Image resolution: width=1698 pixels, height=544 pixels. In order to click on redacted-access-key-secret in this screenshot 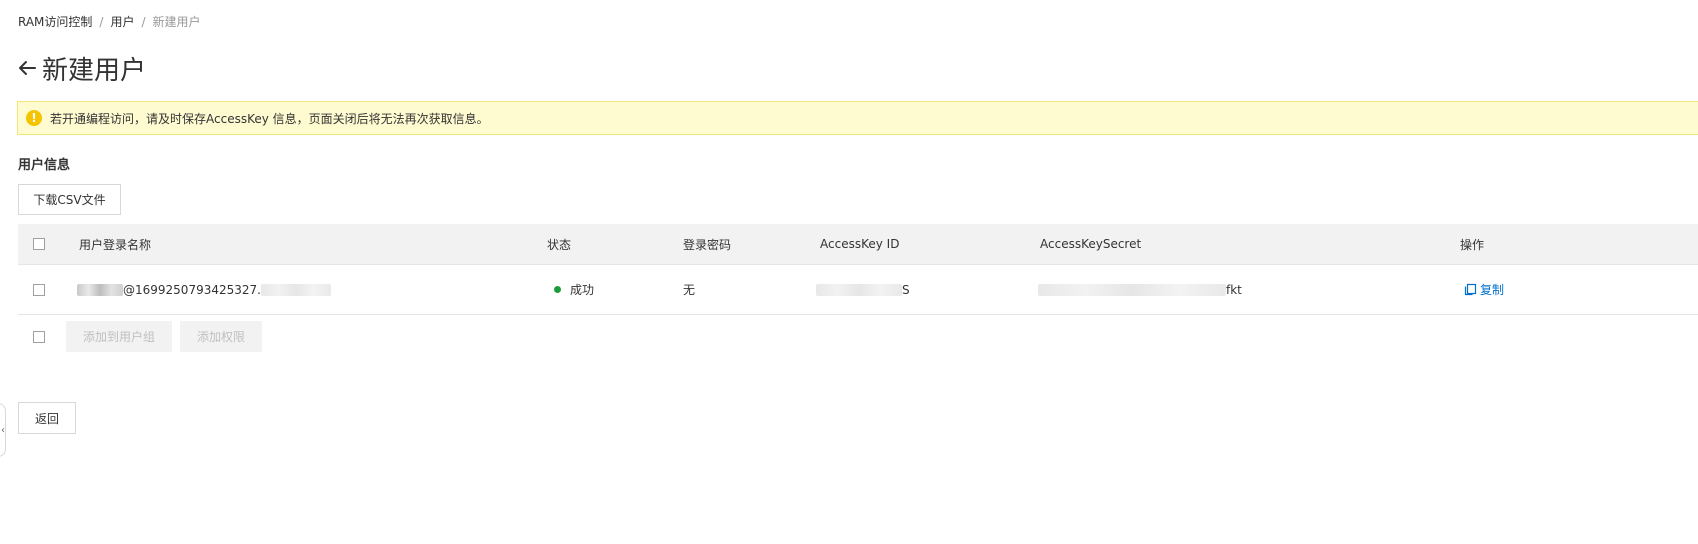, I will do `click(1132, 289)`.